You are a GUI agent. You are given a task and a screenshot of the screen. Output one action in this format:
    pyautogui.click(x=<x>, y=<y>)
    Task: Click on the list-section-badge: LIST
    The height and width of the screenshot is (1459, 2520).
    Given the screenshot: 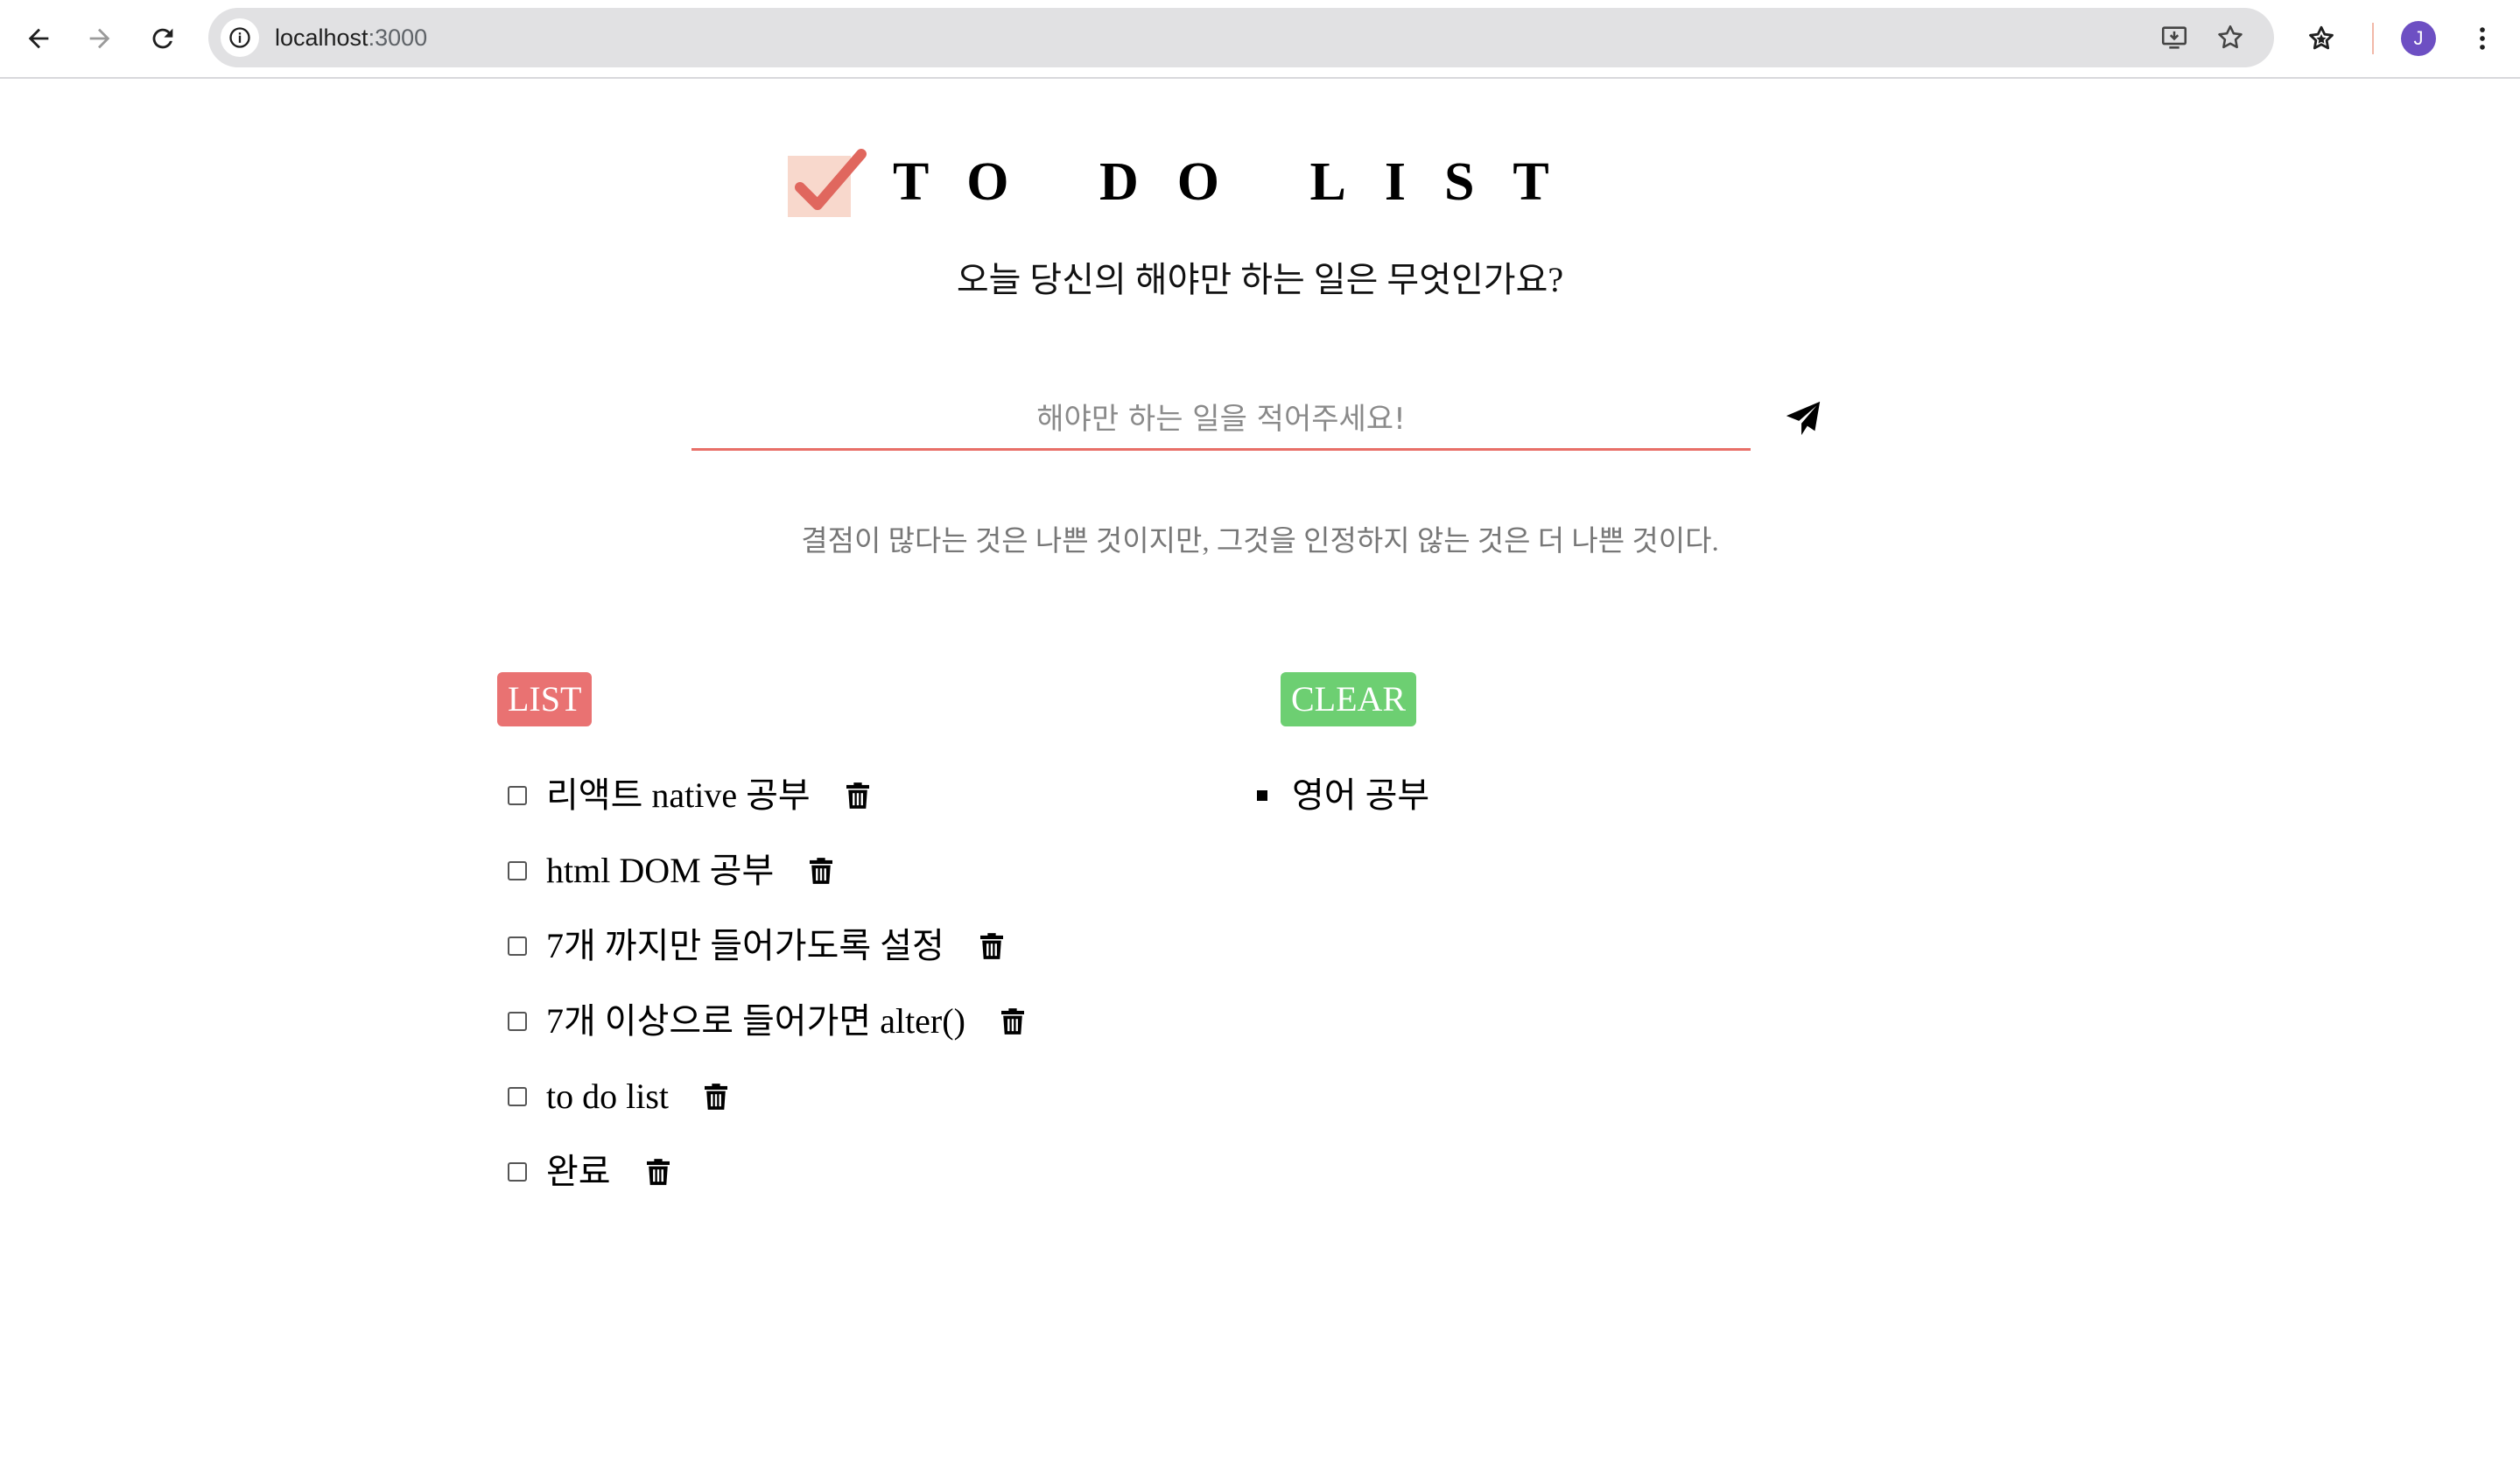 What is the action you would take?
    pyautogui.click(x=545, y=699)
    